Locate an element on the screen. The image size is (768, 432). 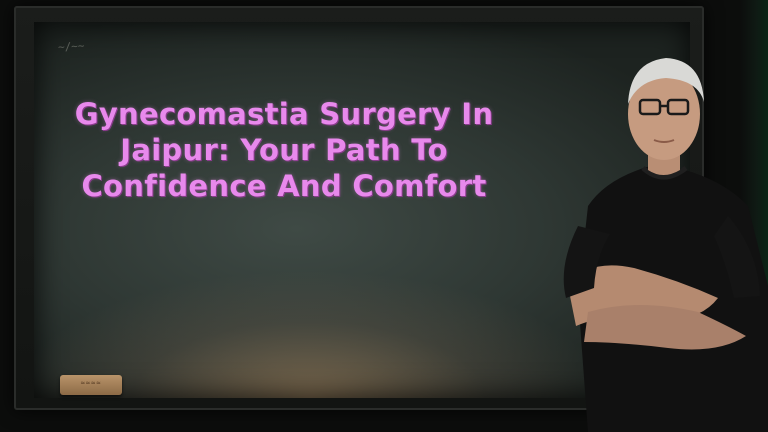
chalk-eraser: ≈≈≈≈ is located at coordinates (91, 385).